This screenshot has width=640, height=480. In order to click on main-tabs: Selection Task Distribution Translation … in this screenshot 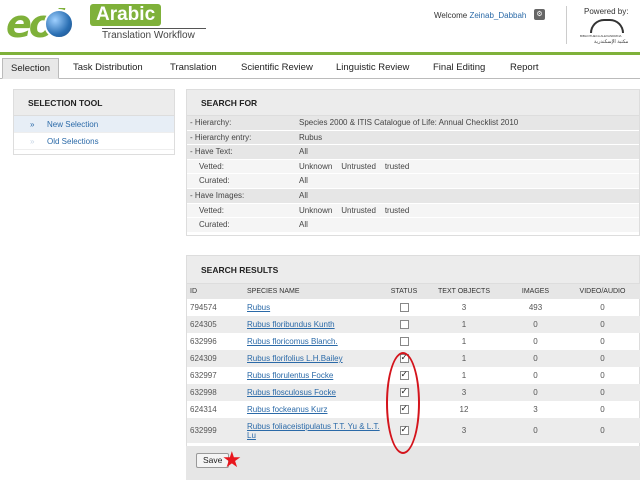, I will do `click(320, 67)`.